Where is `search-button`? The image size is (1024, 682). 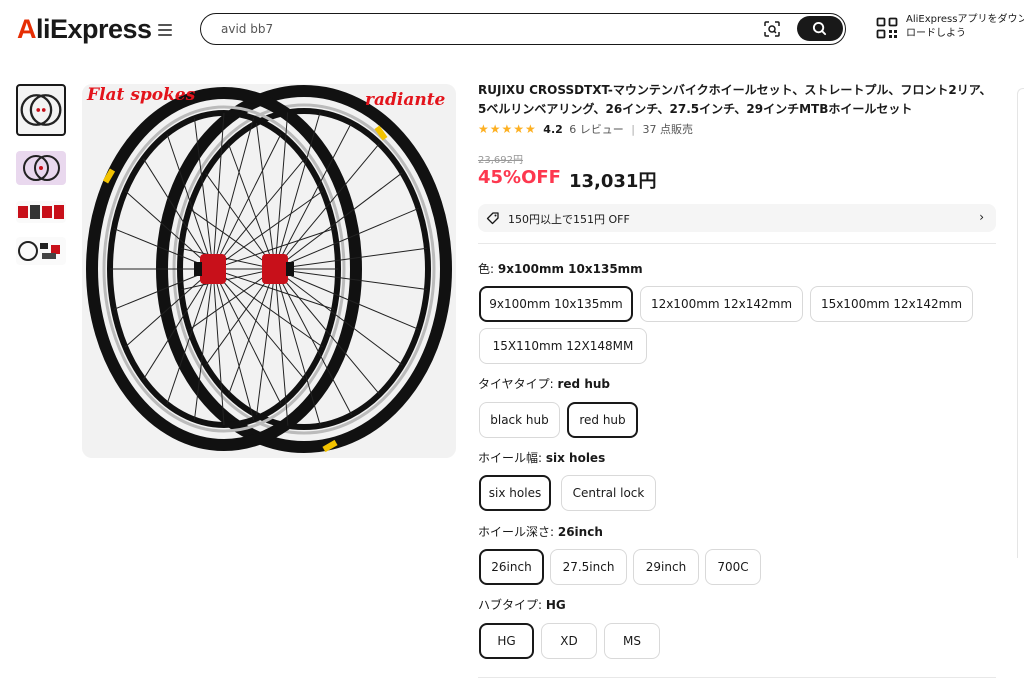
search-button is located at coordinates (820, 28).